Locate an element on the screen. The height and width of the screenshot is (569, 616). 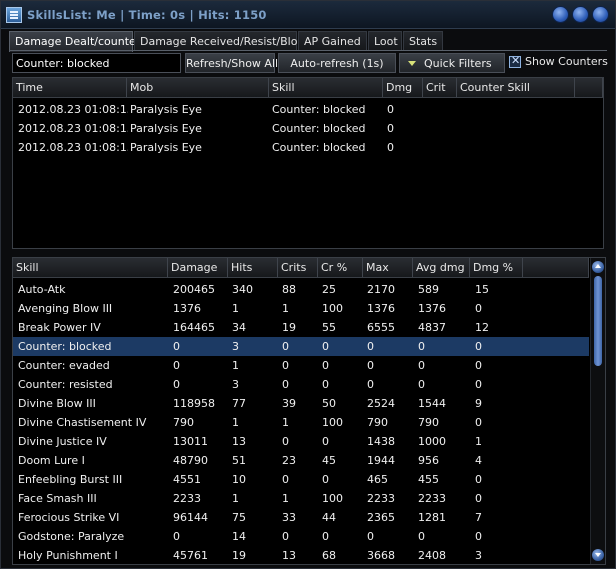
cell-dmg-pct: 15 is located at coordinates (482, 289).